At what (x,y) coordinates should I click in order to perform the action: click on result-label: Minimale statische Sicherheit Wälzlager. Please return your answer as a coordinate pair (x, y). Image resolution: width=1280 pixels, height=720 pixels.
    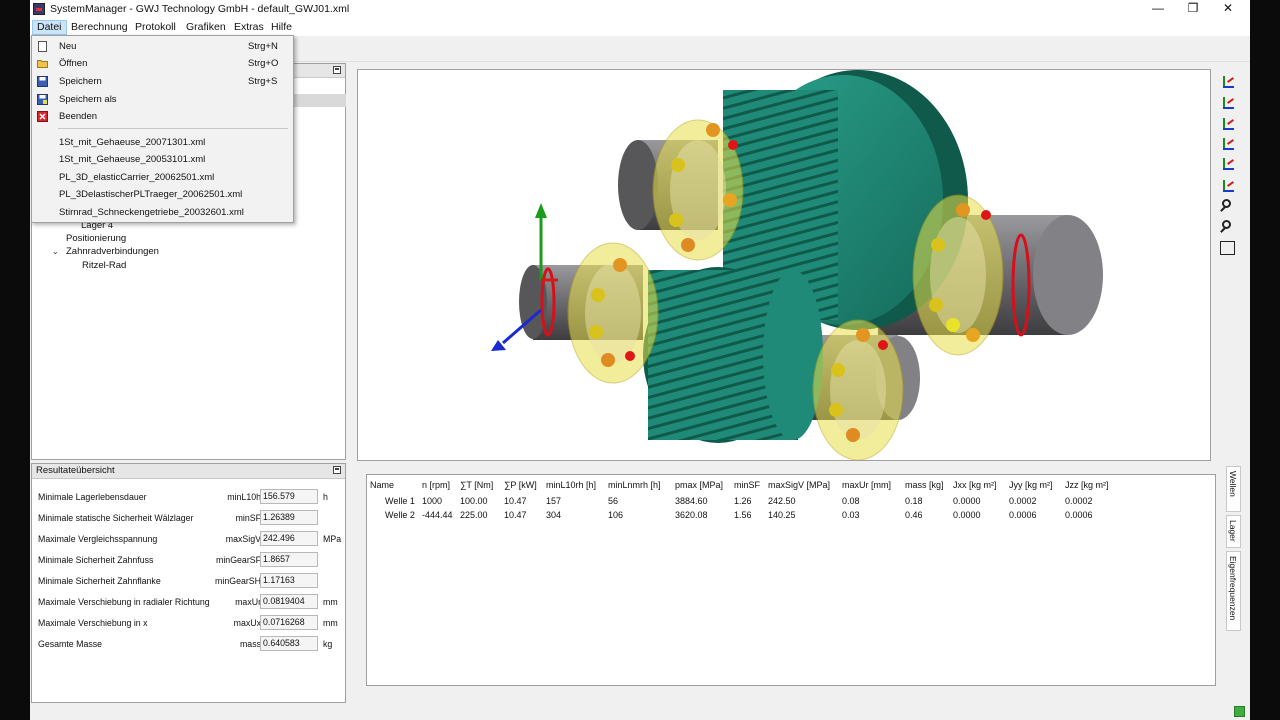
    Looking at the image, I should click on (116, 518).